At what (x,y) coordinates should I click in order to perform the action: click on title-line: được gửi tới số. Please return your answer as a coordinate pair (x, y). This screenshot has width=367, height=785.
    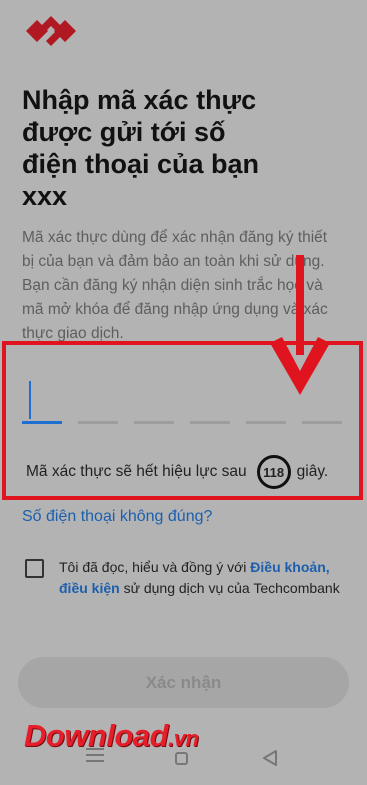
    Looking at the image, I should click on (124, 132).